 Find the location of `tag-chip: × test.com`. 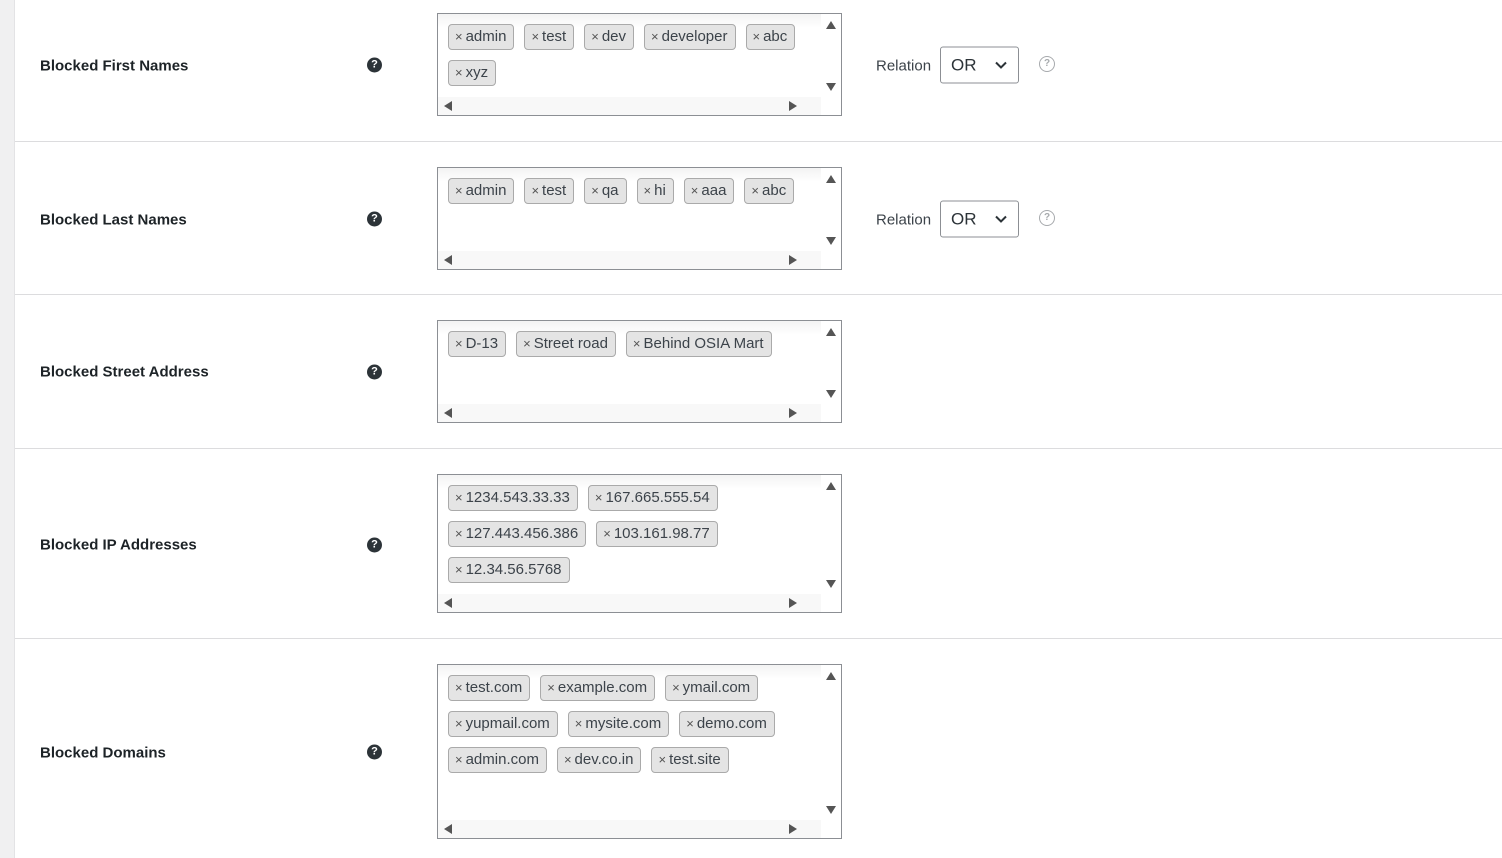

tag-chip: × test.com is located at coordinates (489, 688).